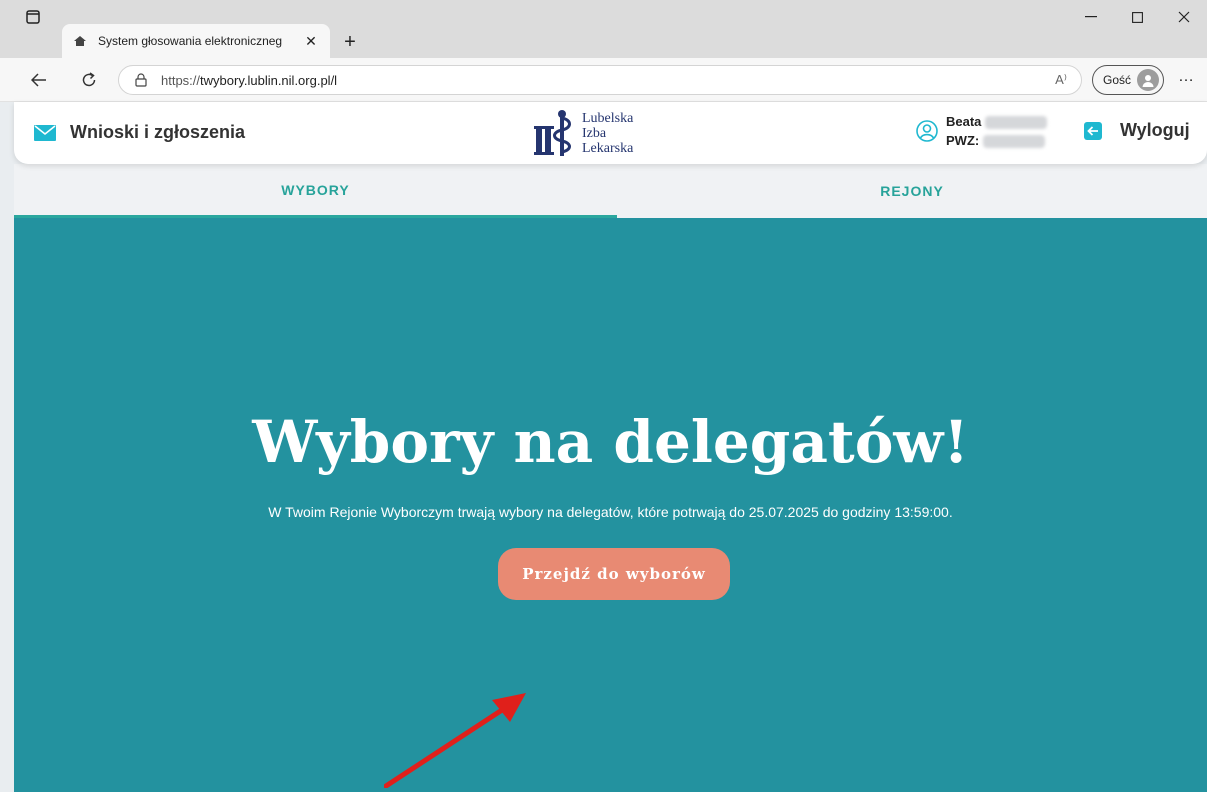  I want to click on logo-line-2: Izba, so click(594, 133).